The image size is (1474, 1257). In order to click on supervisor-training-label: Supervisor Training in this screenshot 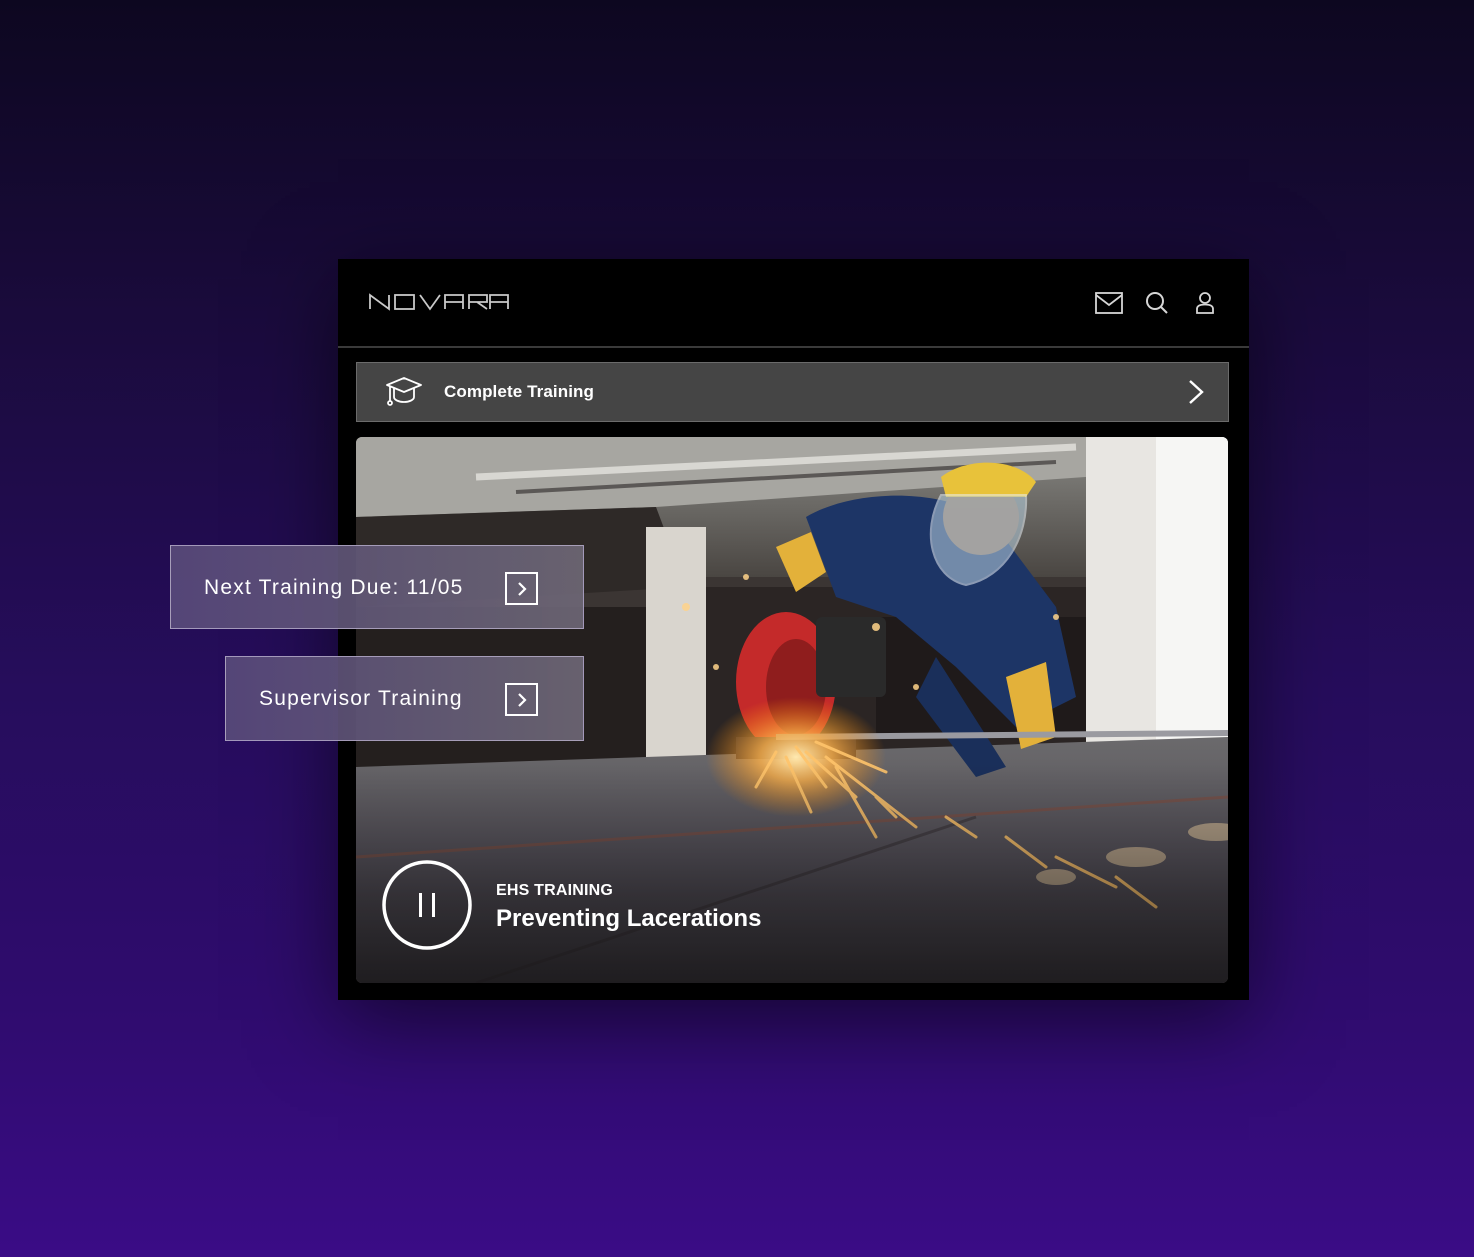, I will do `click(361, 698)`.